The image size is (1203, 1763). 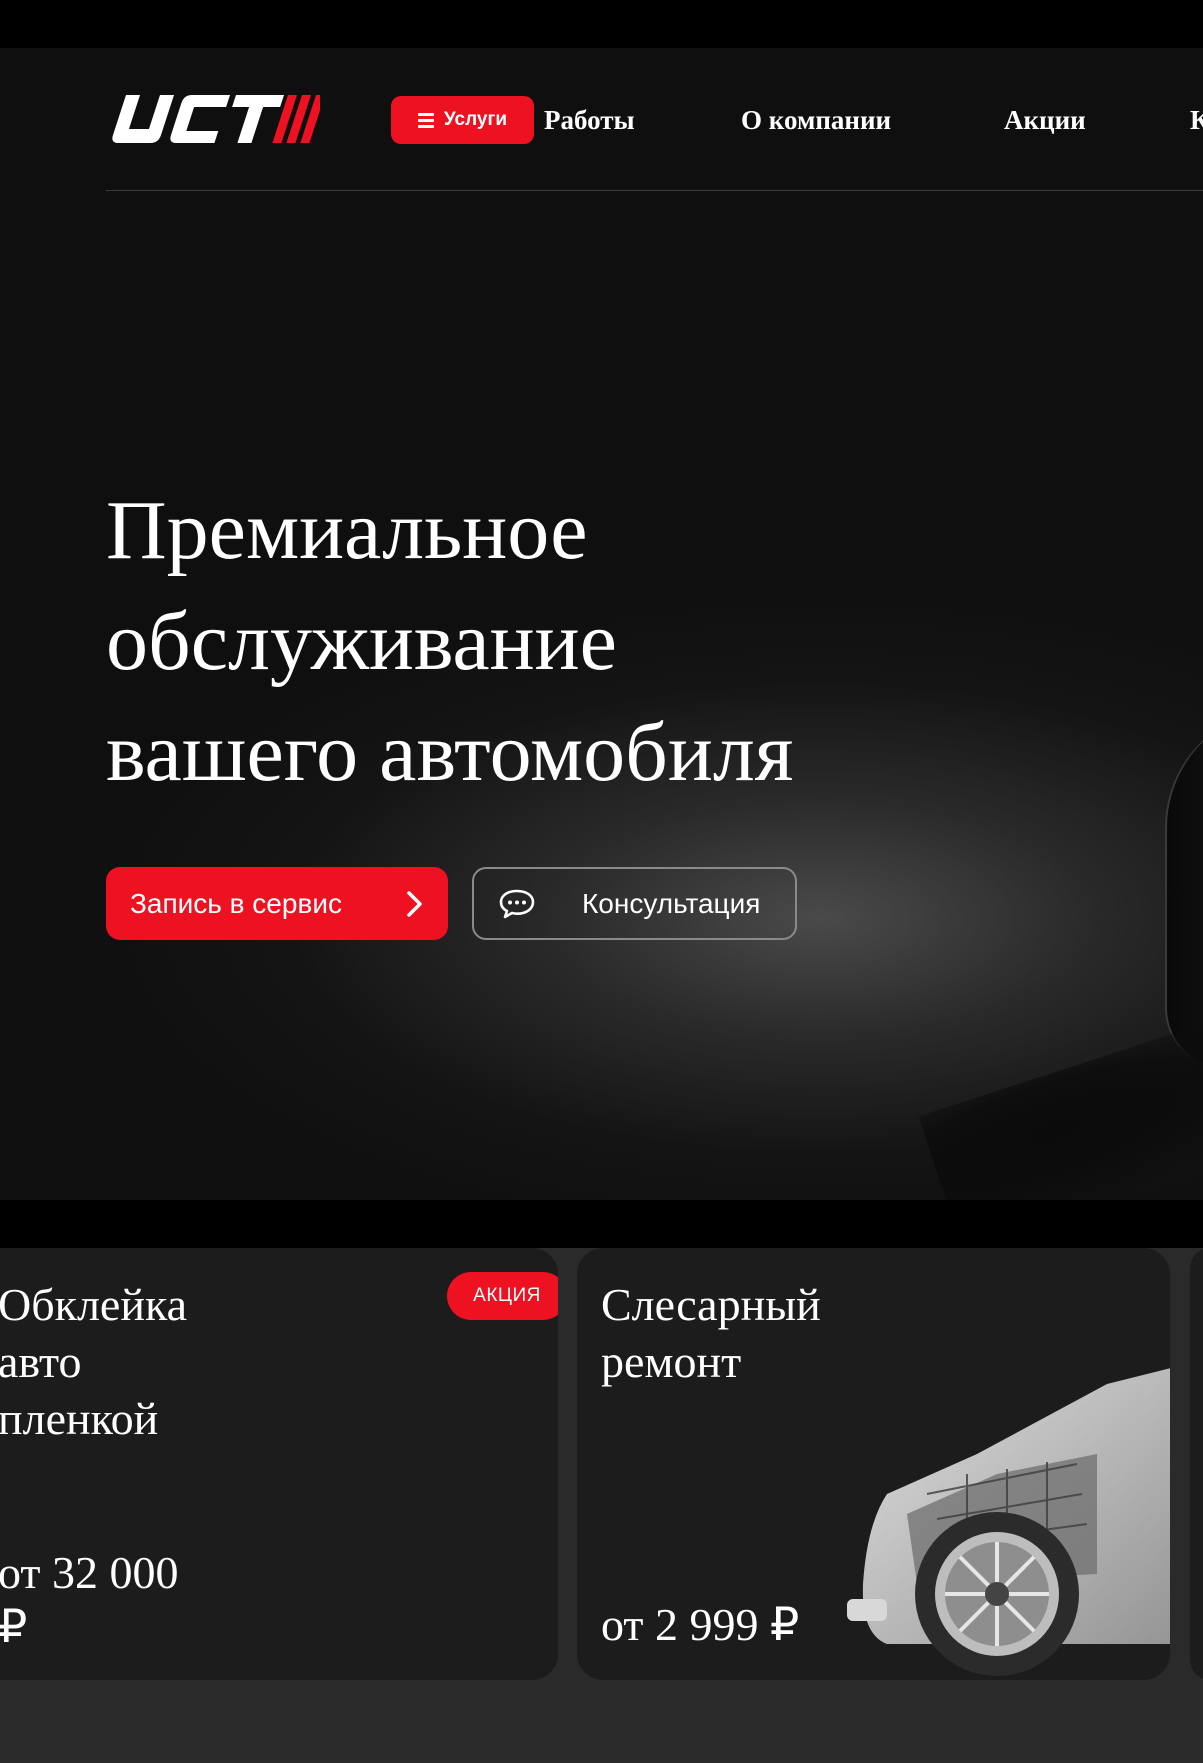 I want to click on car-cutaway-image, so click(x=1008, y=1522).